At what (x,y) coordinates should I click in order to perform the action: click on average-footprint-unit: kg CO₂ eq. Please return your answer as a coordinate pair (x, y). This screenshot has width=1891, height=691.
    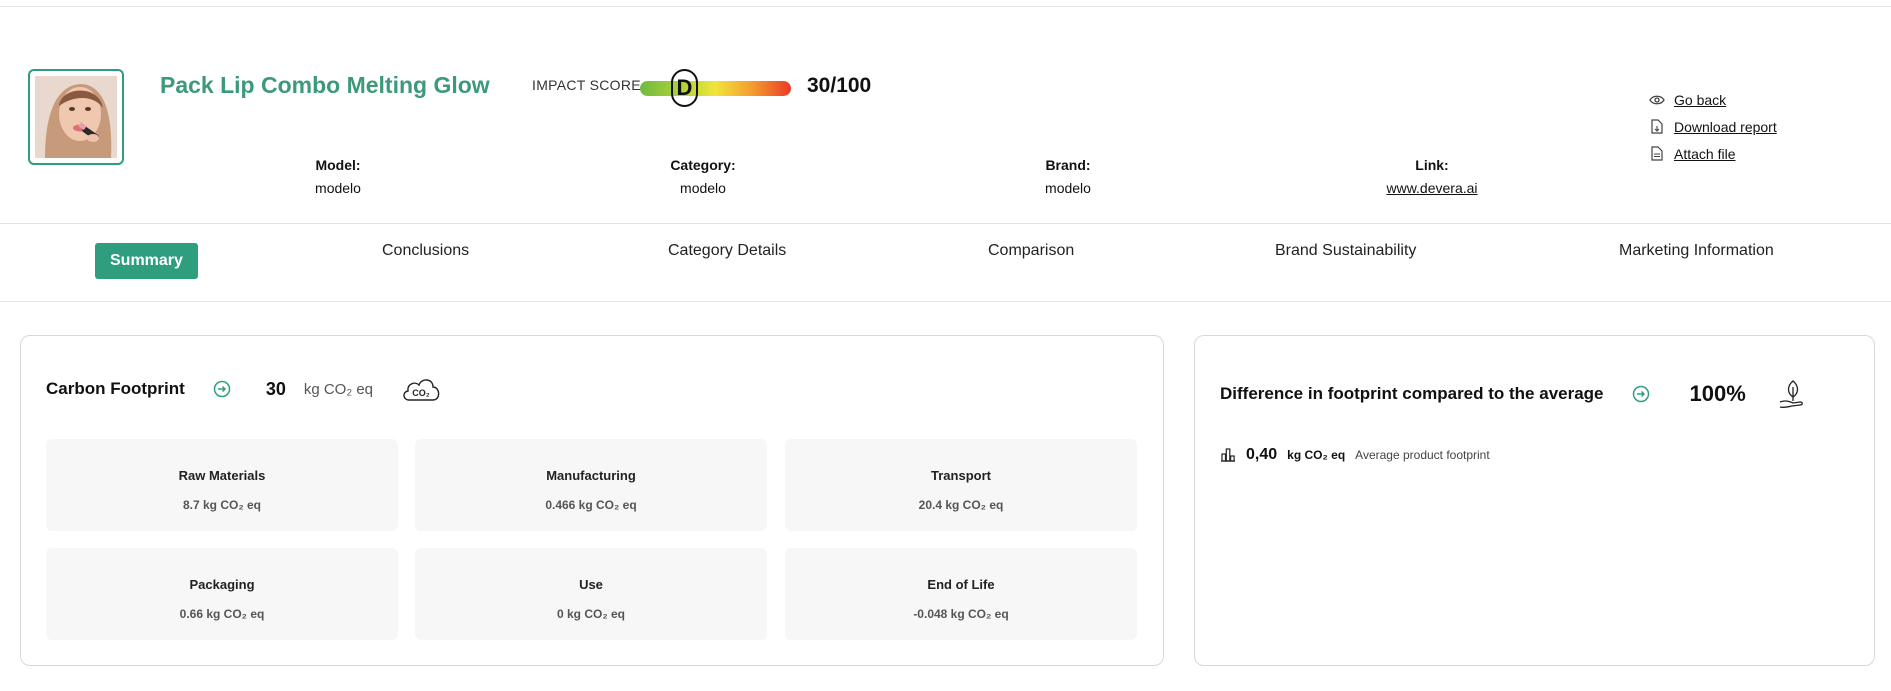
    Looking at the image, I should click on (1316, 455).